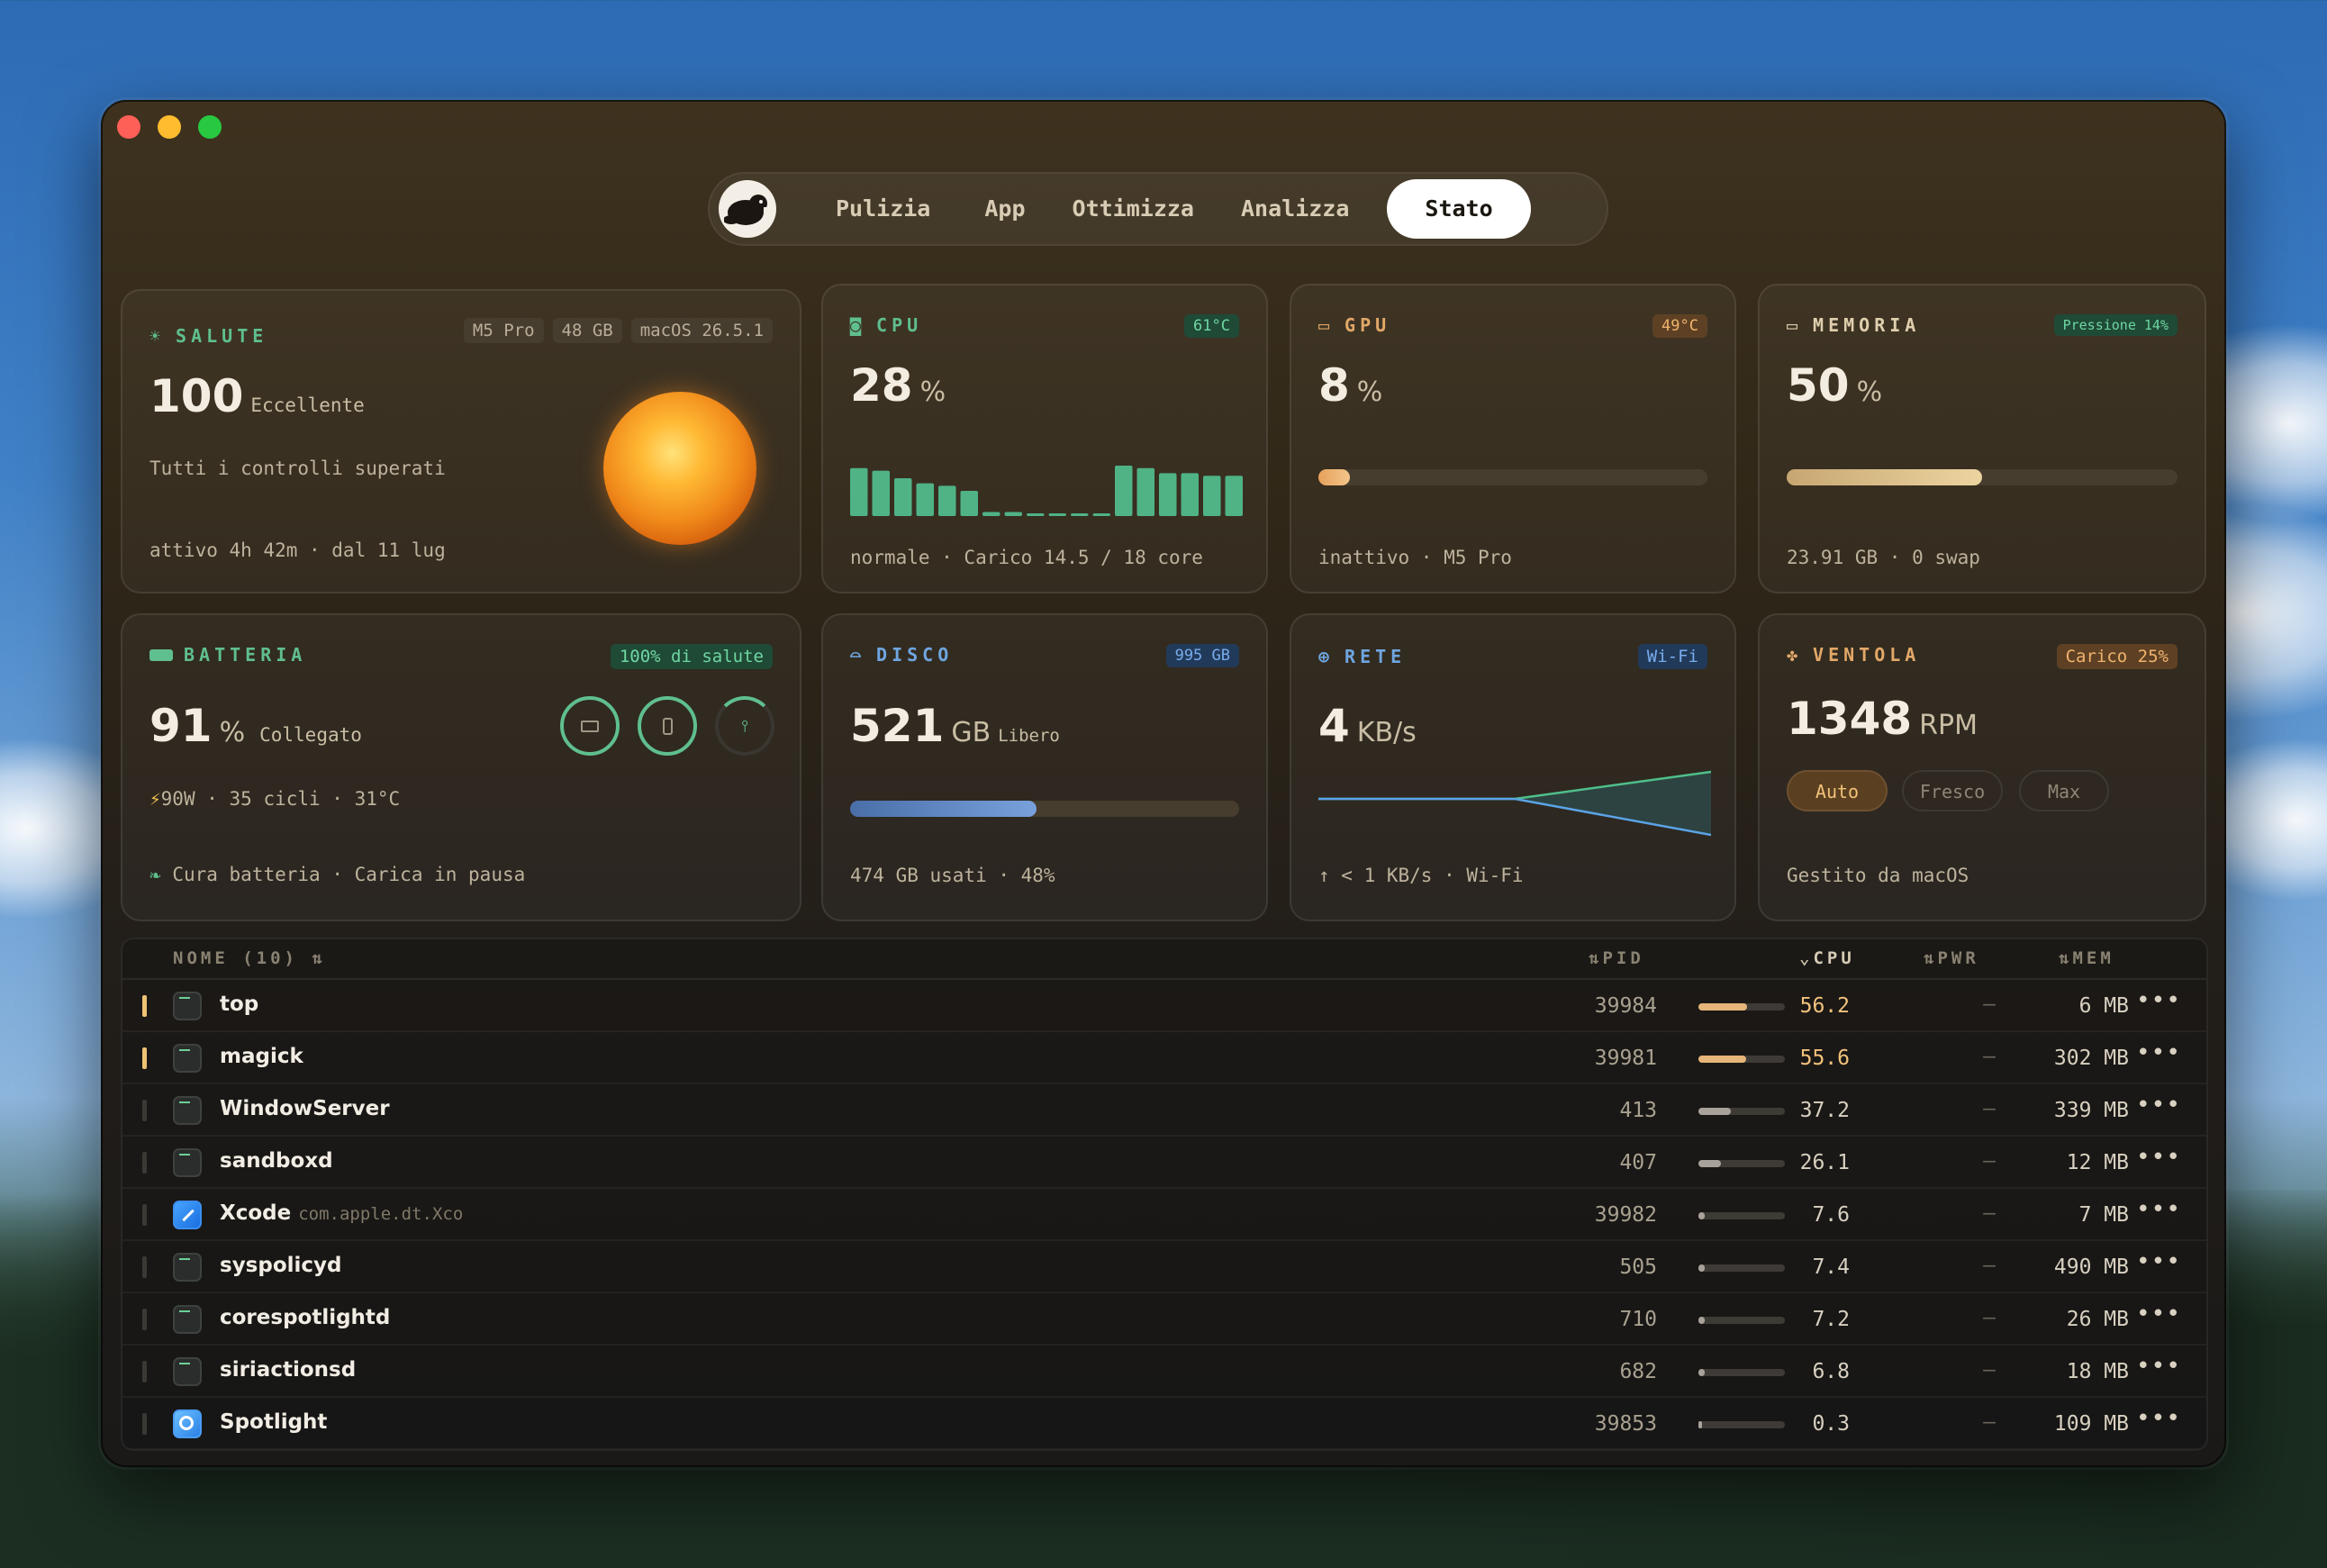  I want to click on health-message: Tutti i controlli superati, so click(297, 468).